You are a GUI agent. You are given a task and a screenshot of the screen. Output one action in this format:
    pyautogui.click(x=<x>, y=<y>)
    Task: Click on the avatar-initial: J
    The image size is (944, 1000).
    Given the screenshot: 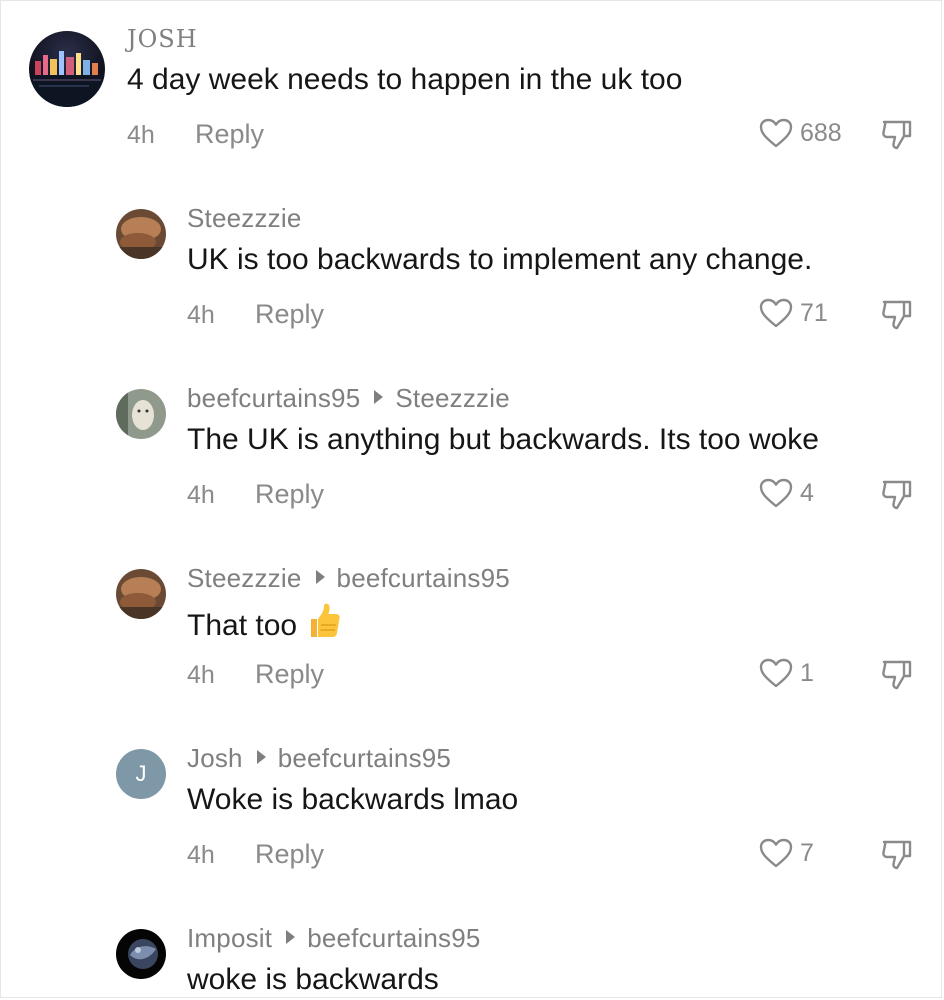 What is the action you would take?
    pyautogui.click(x=141, y=773)
    